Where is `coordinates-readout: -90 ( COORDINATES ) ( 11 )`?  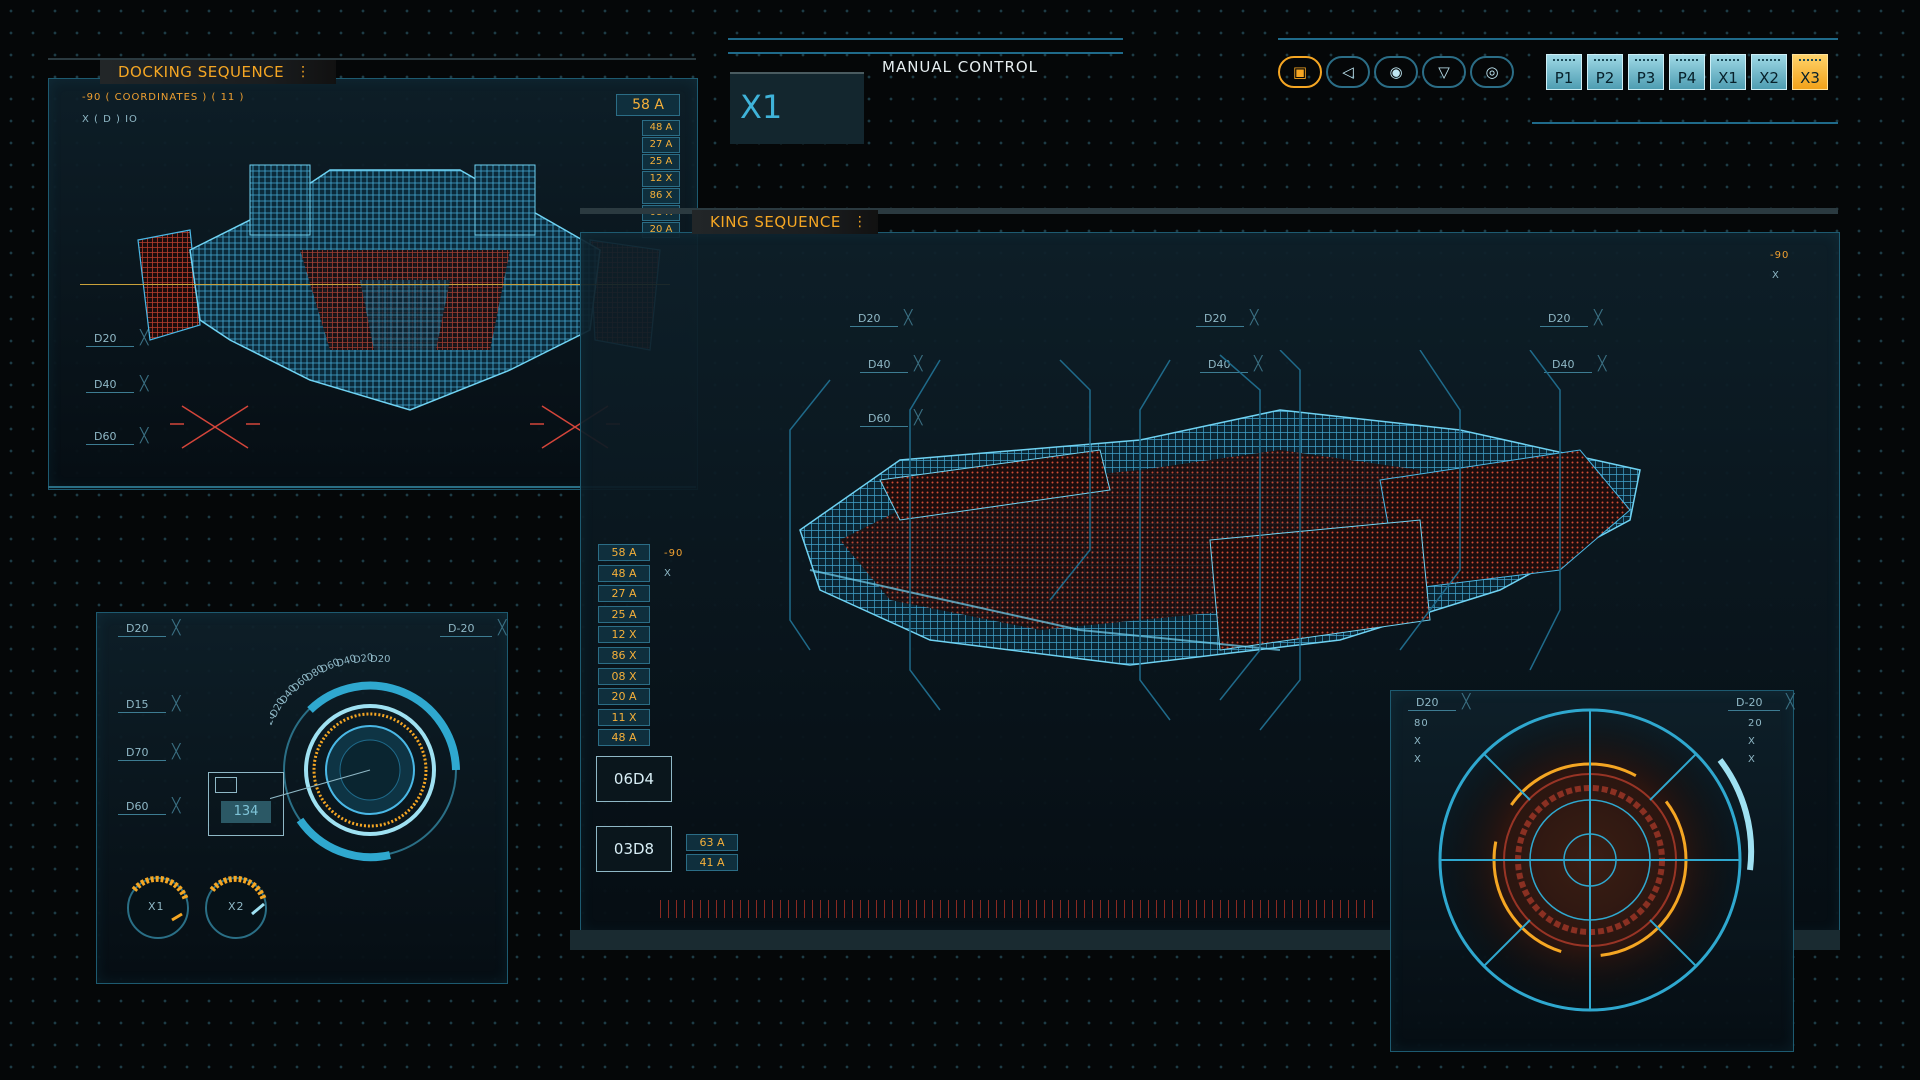
coordinates-readout: -90 ( COORDINATES ) ( 11 ) is located at coordinates (163, 97).